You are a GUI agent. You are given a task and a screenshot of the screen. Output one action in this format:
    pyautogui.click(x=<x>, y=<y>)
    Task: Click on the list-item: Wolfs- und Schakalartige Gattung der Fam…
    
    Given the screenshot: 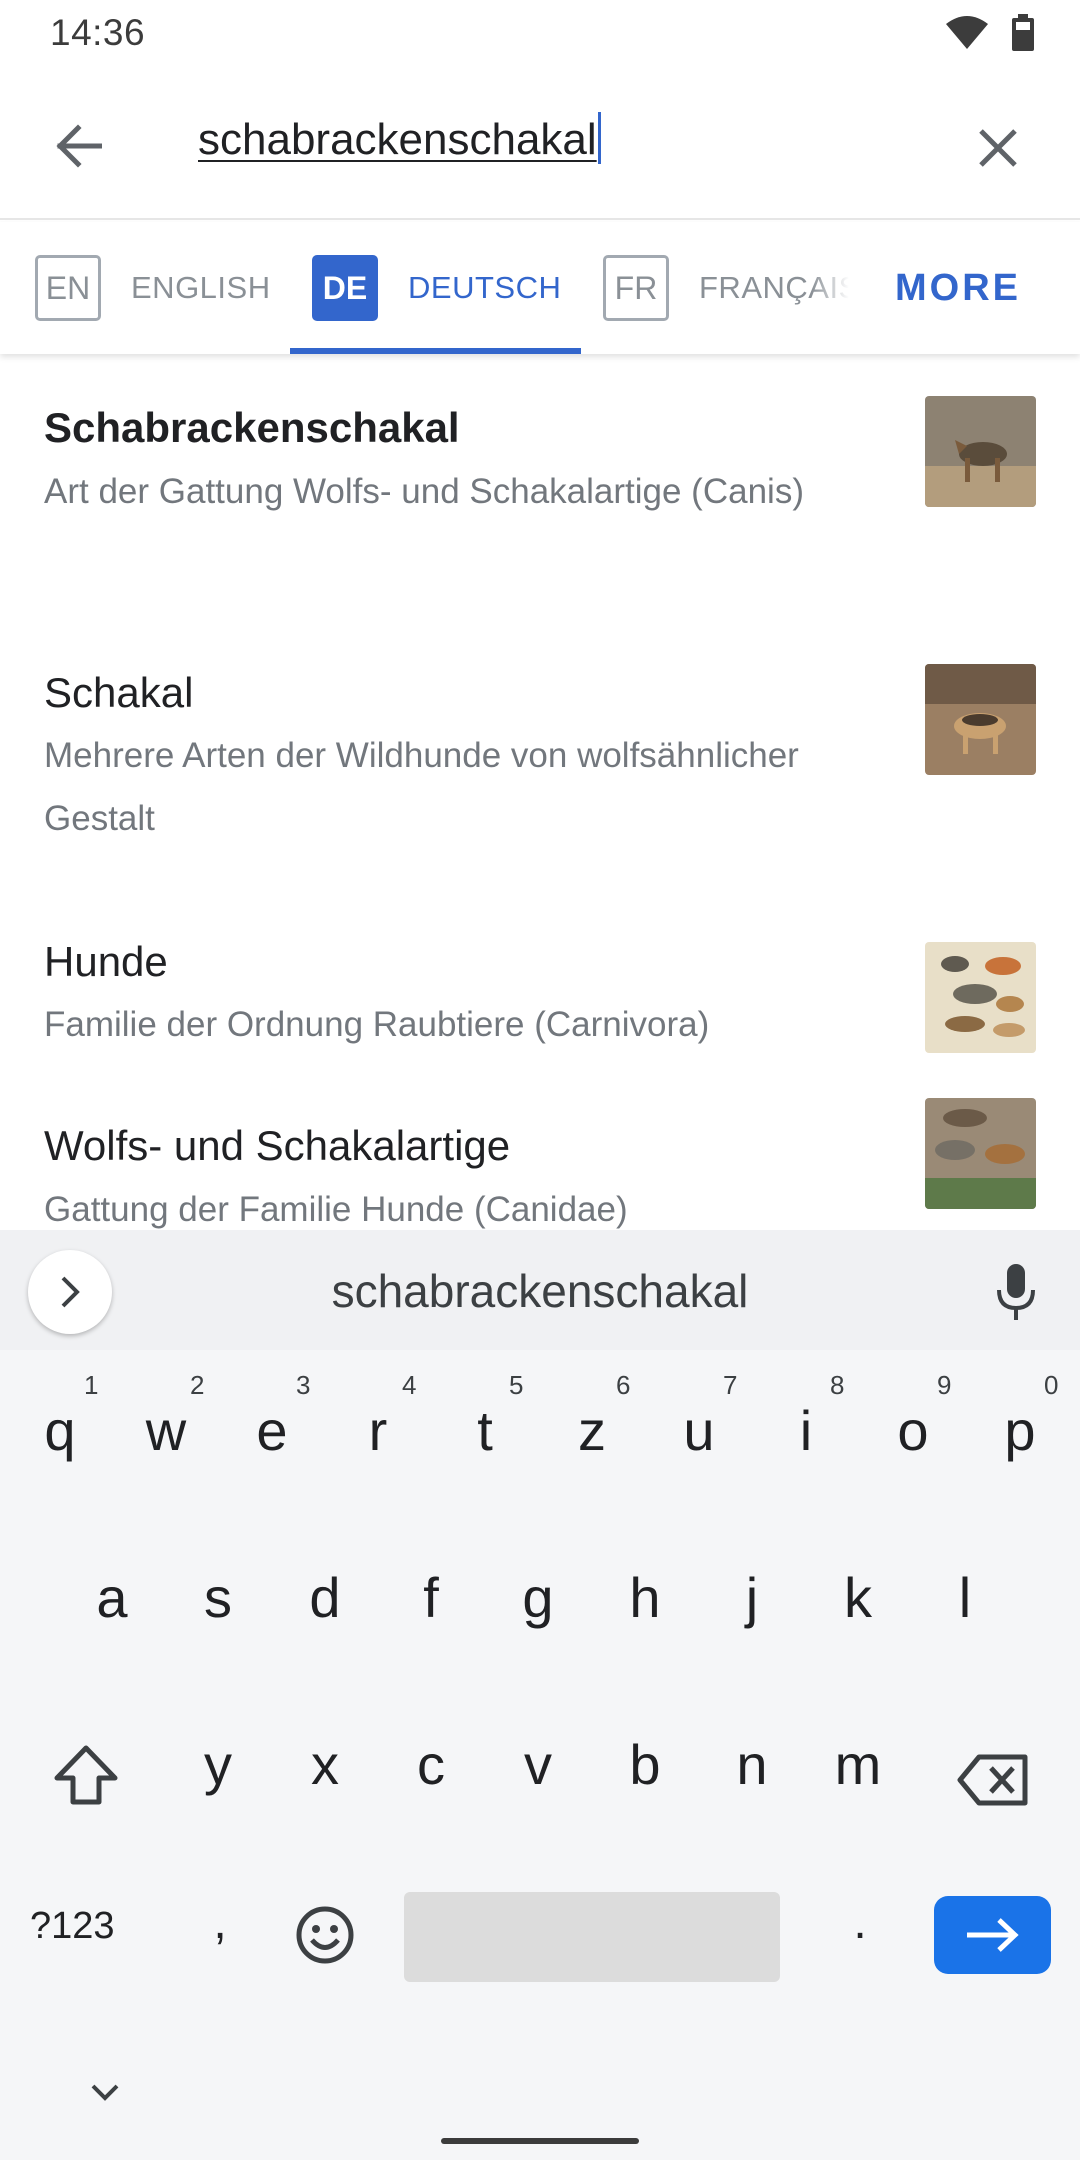 What is the action you would take?
    pyautogui.click(x=540, y=1164)
    